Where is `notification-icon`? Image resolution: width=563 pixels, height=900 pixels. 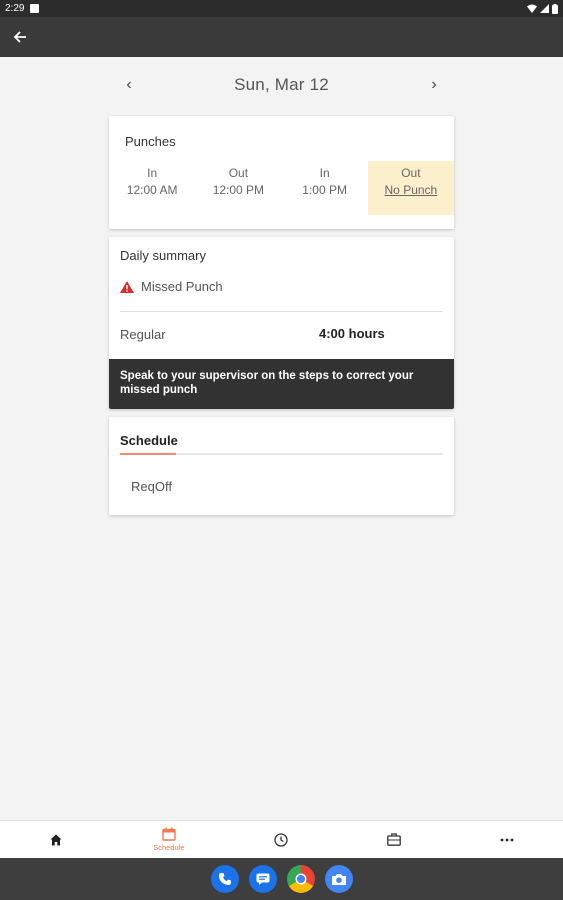
notification-icon is located at coordinates (35, 8).